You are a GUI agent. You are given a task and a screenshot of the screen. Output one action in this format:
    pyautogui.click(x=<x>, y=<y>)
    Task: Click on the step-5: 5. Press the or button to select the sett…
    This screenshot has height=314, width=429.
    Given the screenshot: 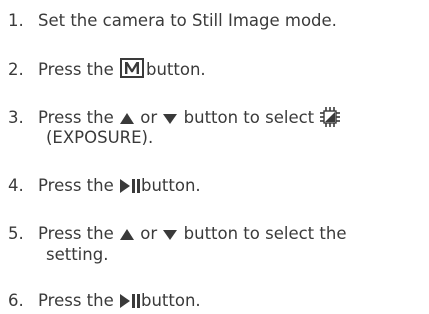 What is the action you would take?
    pyautogui.click(x=217, y=243)
    